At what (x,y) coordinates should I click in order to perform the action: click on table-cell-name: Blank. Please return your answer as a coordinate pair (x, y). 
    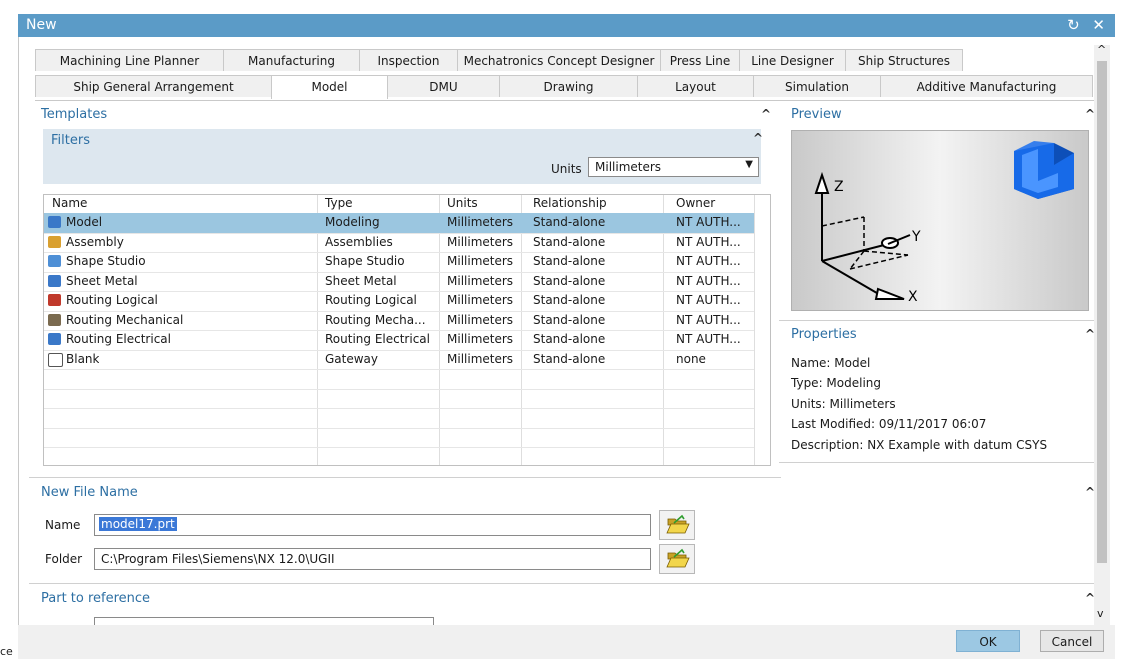
    Looking at the image, I should click on (83, 358).